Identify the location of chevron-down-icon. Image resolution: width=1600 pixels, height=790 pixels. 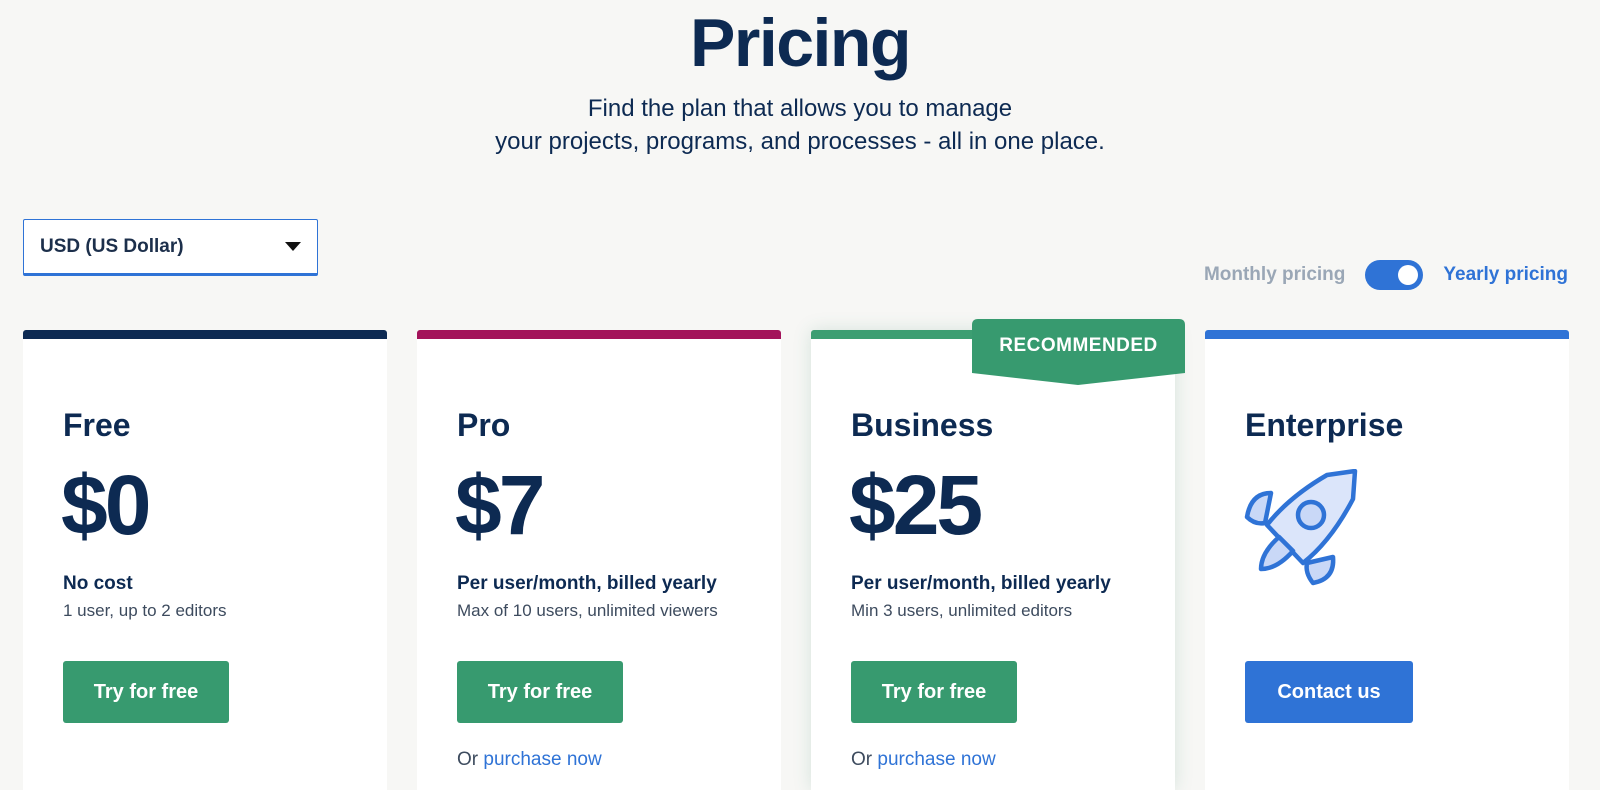
(293, 246).